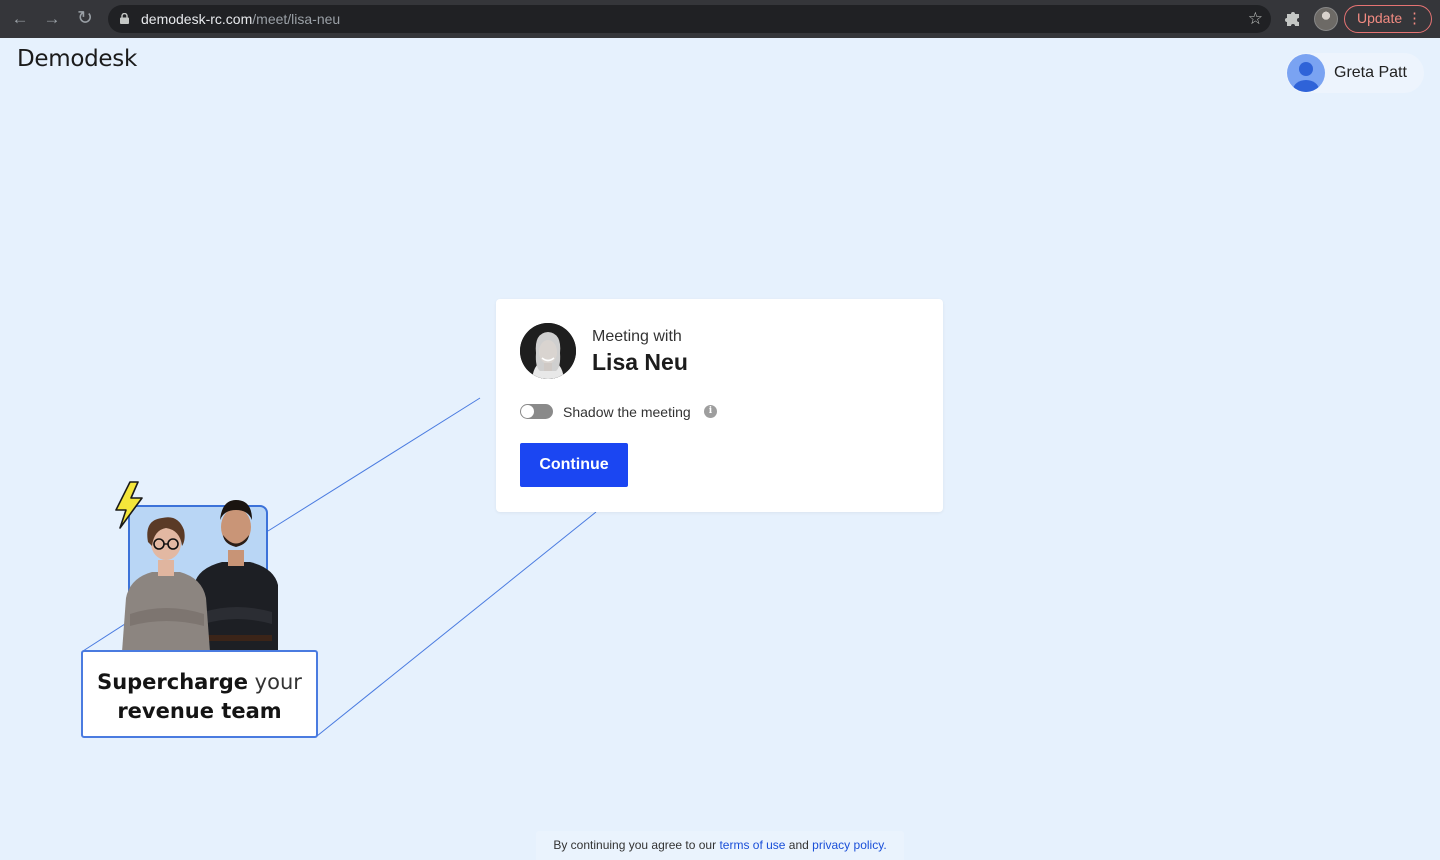  Describe the element at coordinates (1326, 19) in the screenshot. I see `browser-profile-avatar` at that location.